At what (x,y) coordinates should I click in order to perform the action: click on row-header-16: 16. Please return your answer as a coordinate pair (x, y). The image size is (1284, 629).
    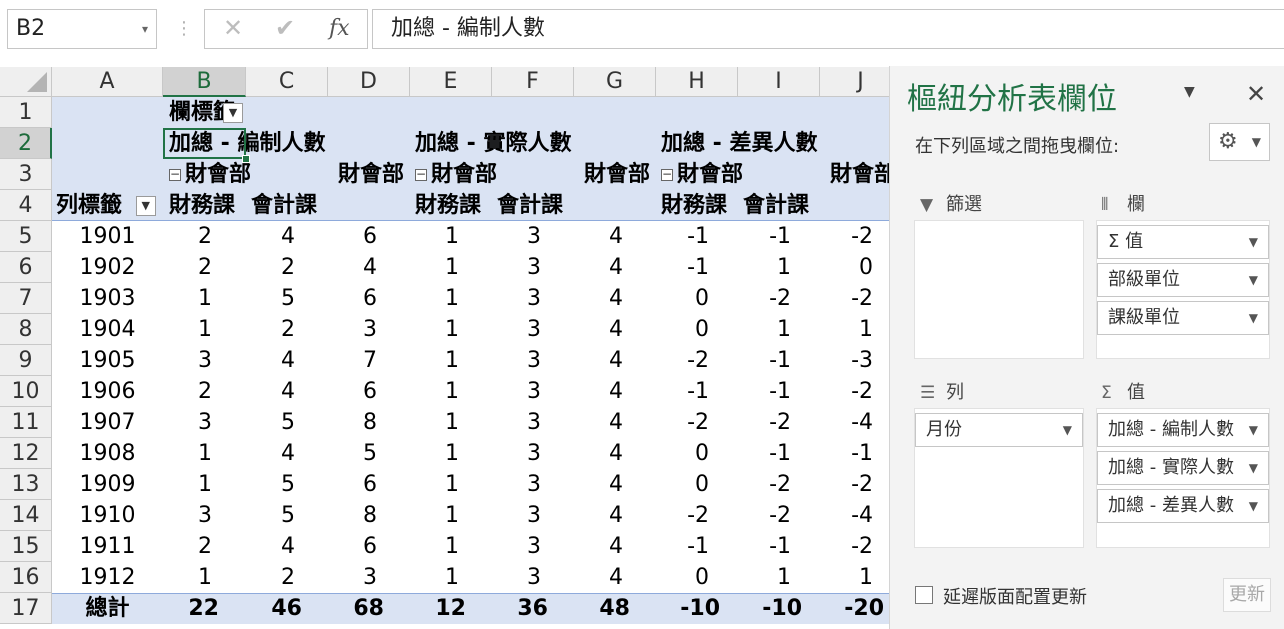
    Looking at the image, I should click on (26, 577).